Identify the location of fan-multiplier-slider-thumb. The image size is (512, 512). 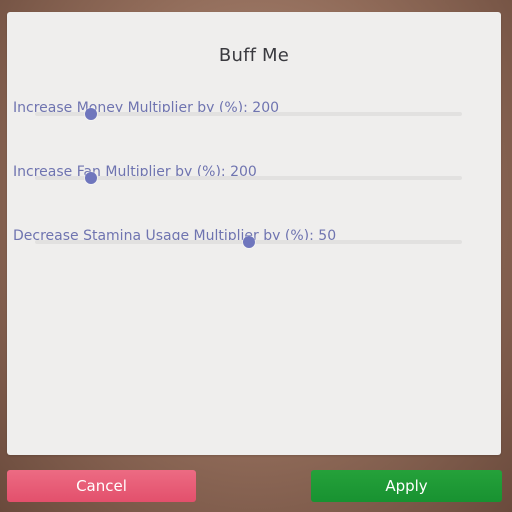
(90, 178).